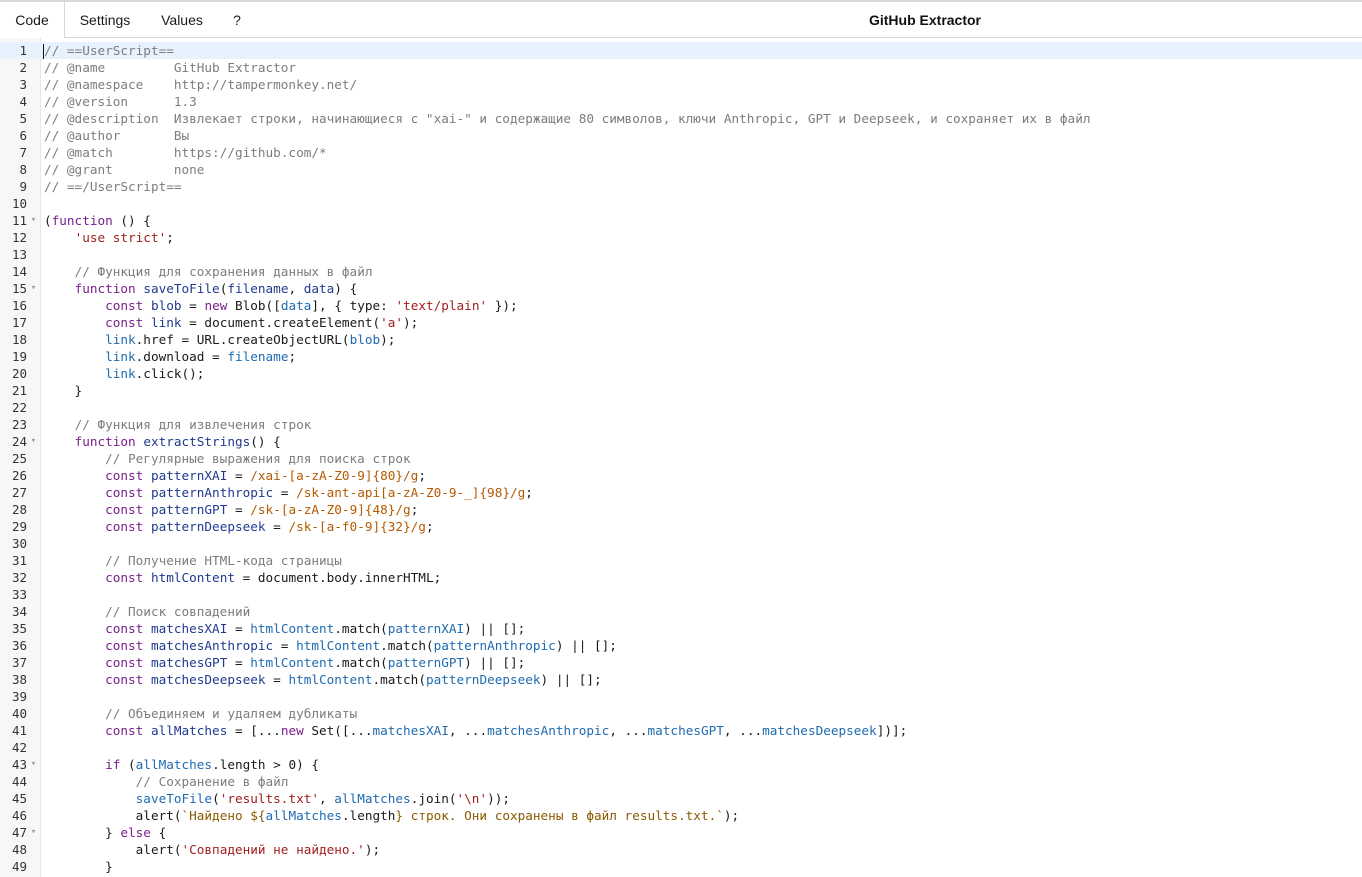 The height and width of the screenshot is (877, 1362). I want to click on code-line: 23 // Функция для извлечения строк, so click(681, 424).